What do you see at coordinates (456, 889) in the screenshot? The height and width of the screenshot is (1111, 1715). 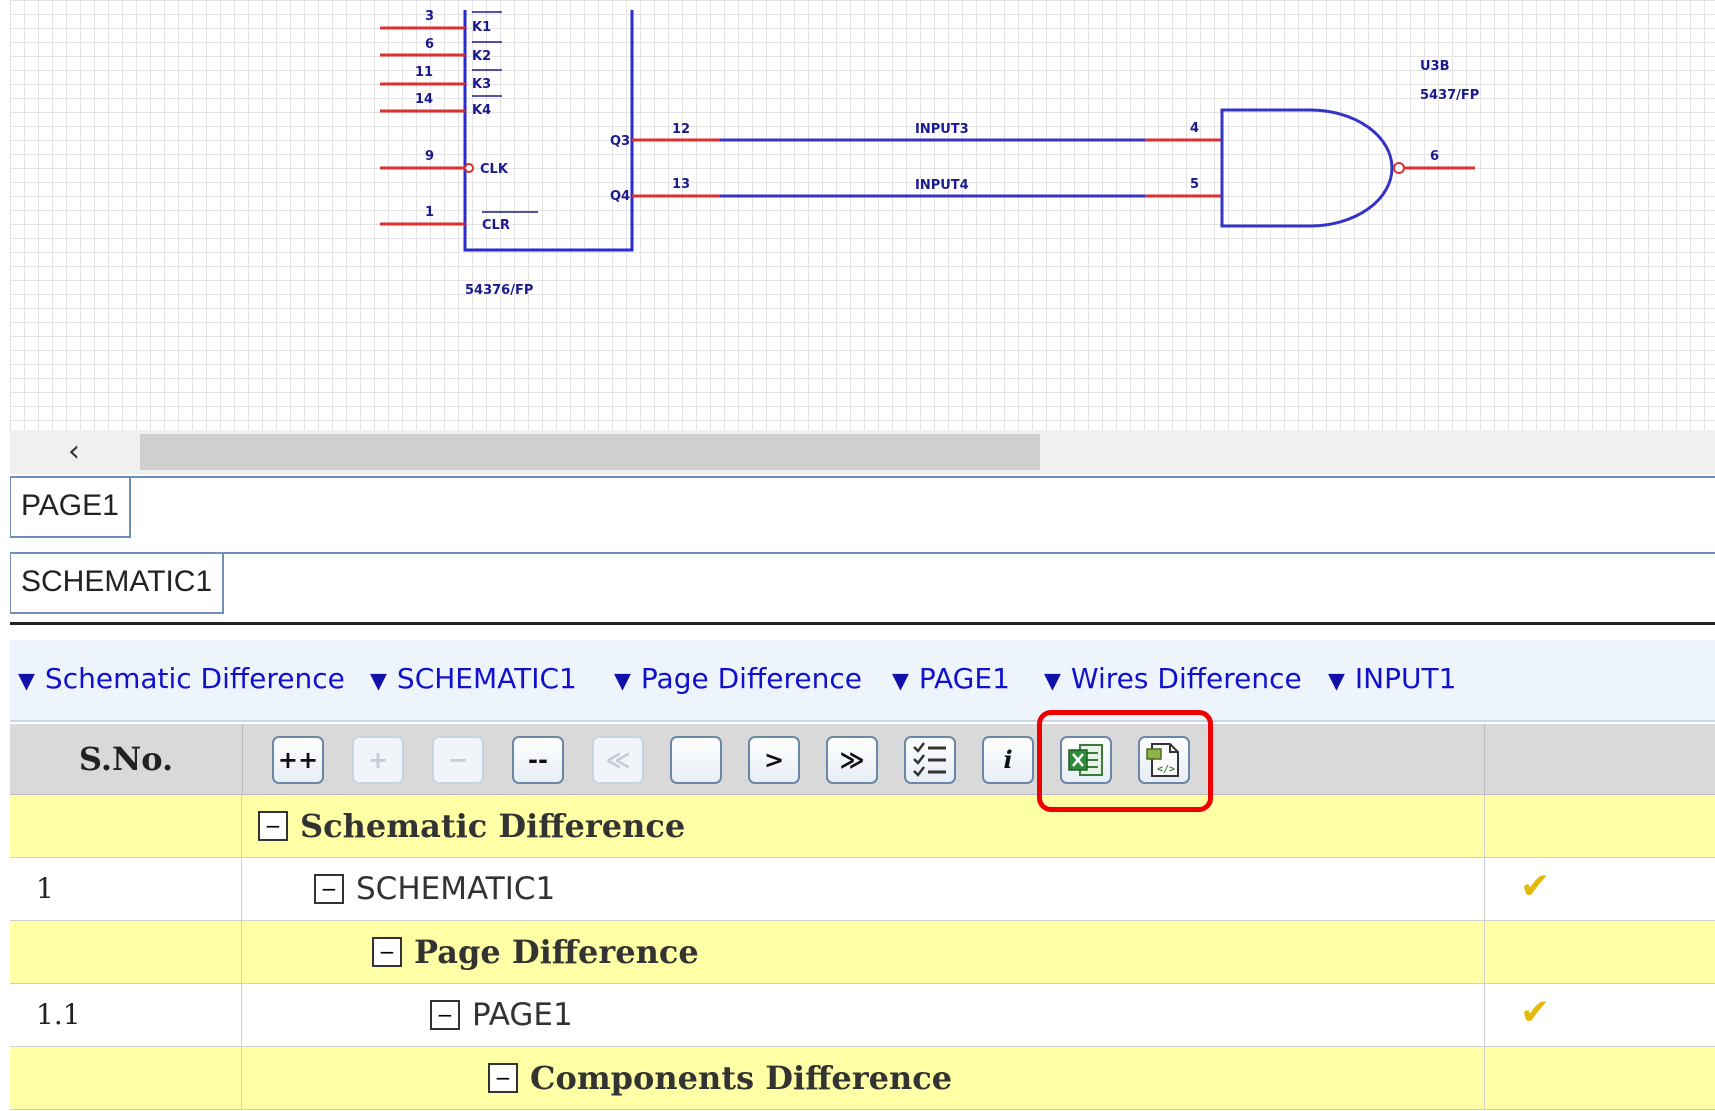 I see `node-label: SCHEMATIC1` at bounding box center [456, 889].